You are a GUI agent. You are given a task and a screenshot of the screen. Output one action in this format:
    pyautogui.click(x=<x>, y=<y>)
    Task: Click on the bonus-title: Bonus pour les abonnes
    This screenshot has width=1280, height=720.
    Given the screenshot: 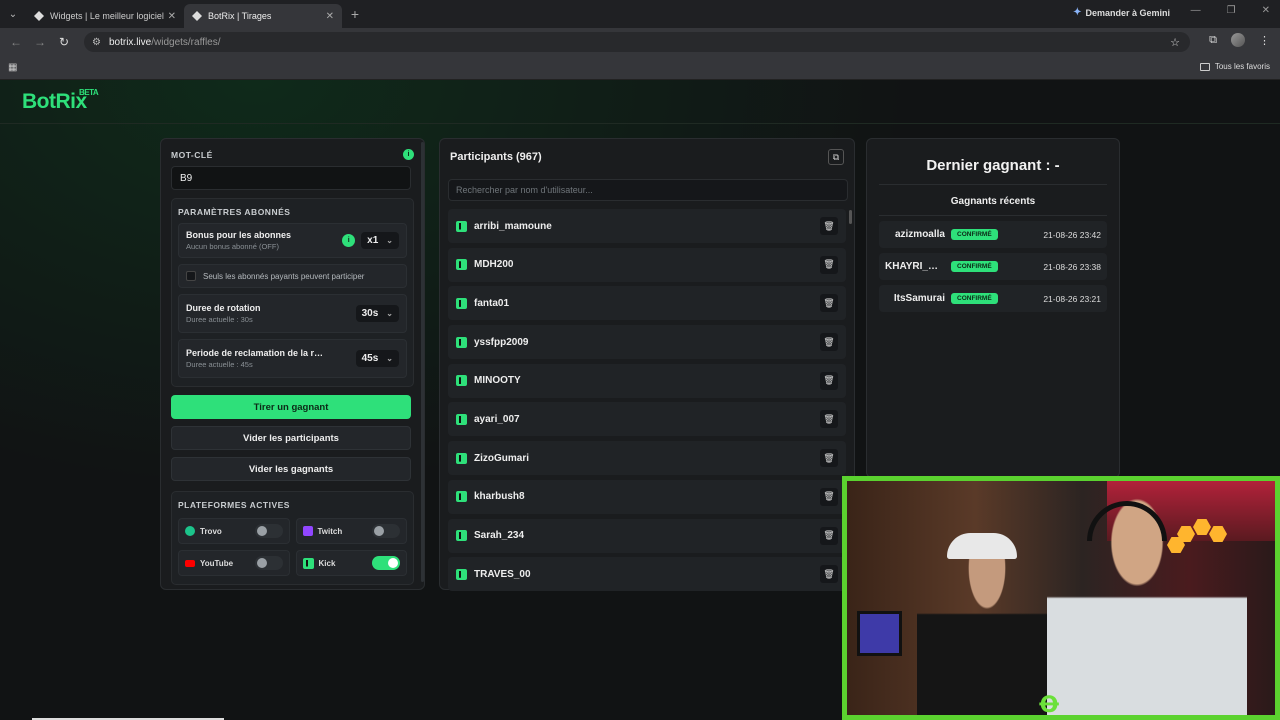 What is the action you would take?
    pyautogui.click(x=239, y=235)
    